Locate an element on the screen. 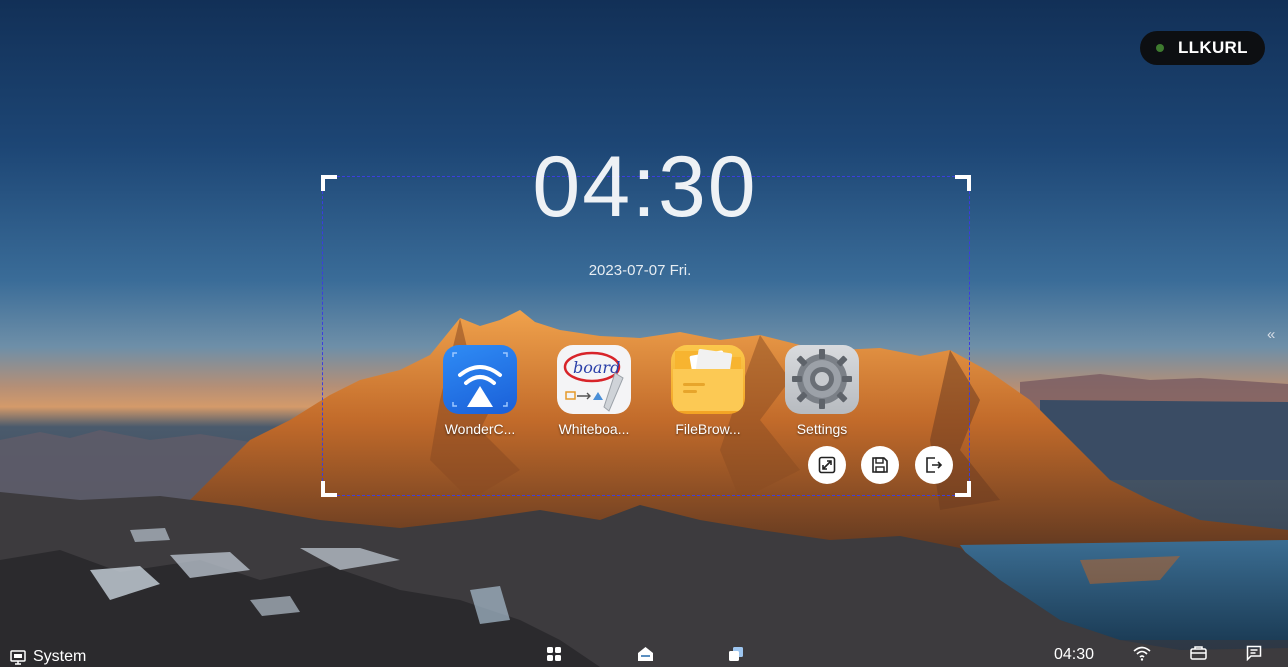  exit-icon is located at coordinates (934, 465).